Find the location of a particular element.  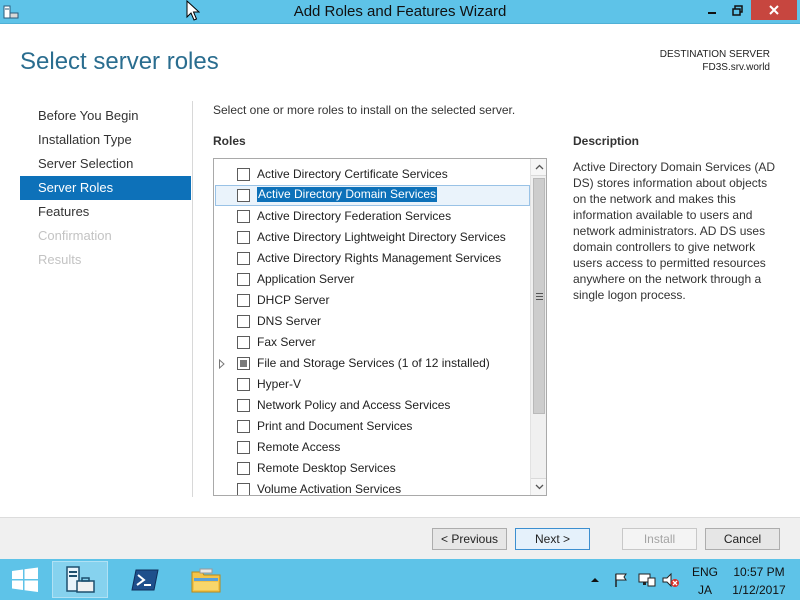

role-item: Remote Desktop Services is located at coordinates (372, 468).